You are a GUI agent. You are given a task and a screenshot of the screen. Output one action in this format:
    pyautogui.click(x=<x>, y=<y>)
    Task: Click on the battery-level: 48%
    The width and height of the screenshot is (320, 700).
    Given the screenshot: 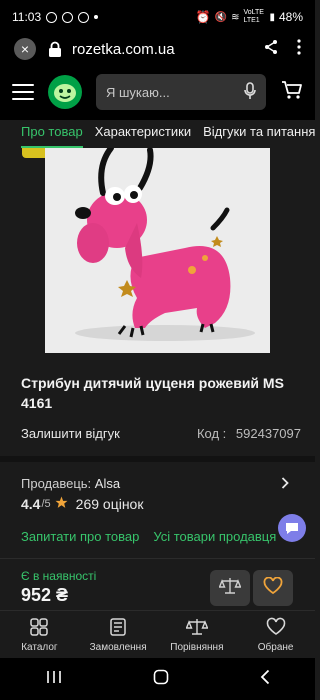 What is the action you would take?
    pyautogui.click(x=290, y=17)
    